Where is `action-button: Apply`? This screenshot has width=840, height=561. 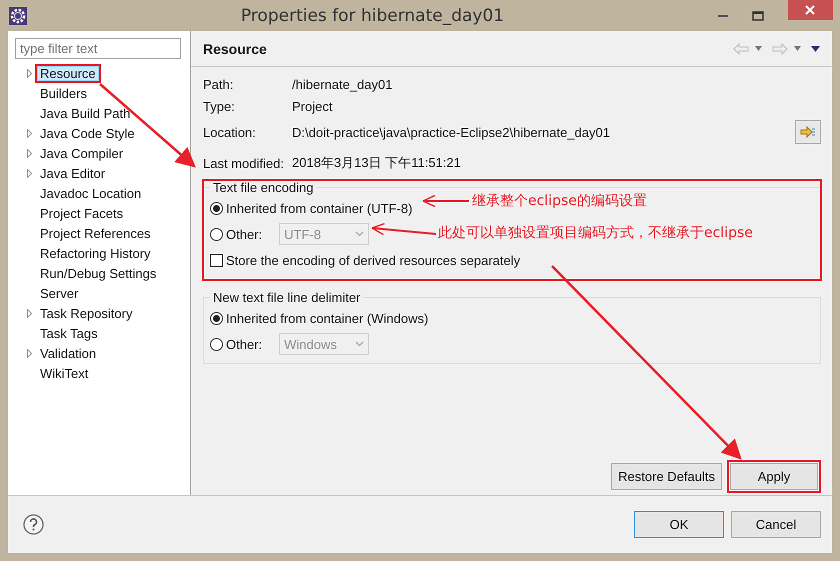 action-button: Apply is located at coordinates (774, 476).